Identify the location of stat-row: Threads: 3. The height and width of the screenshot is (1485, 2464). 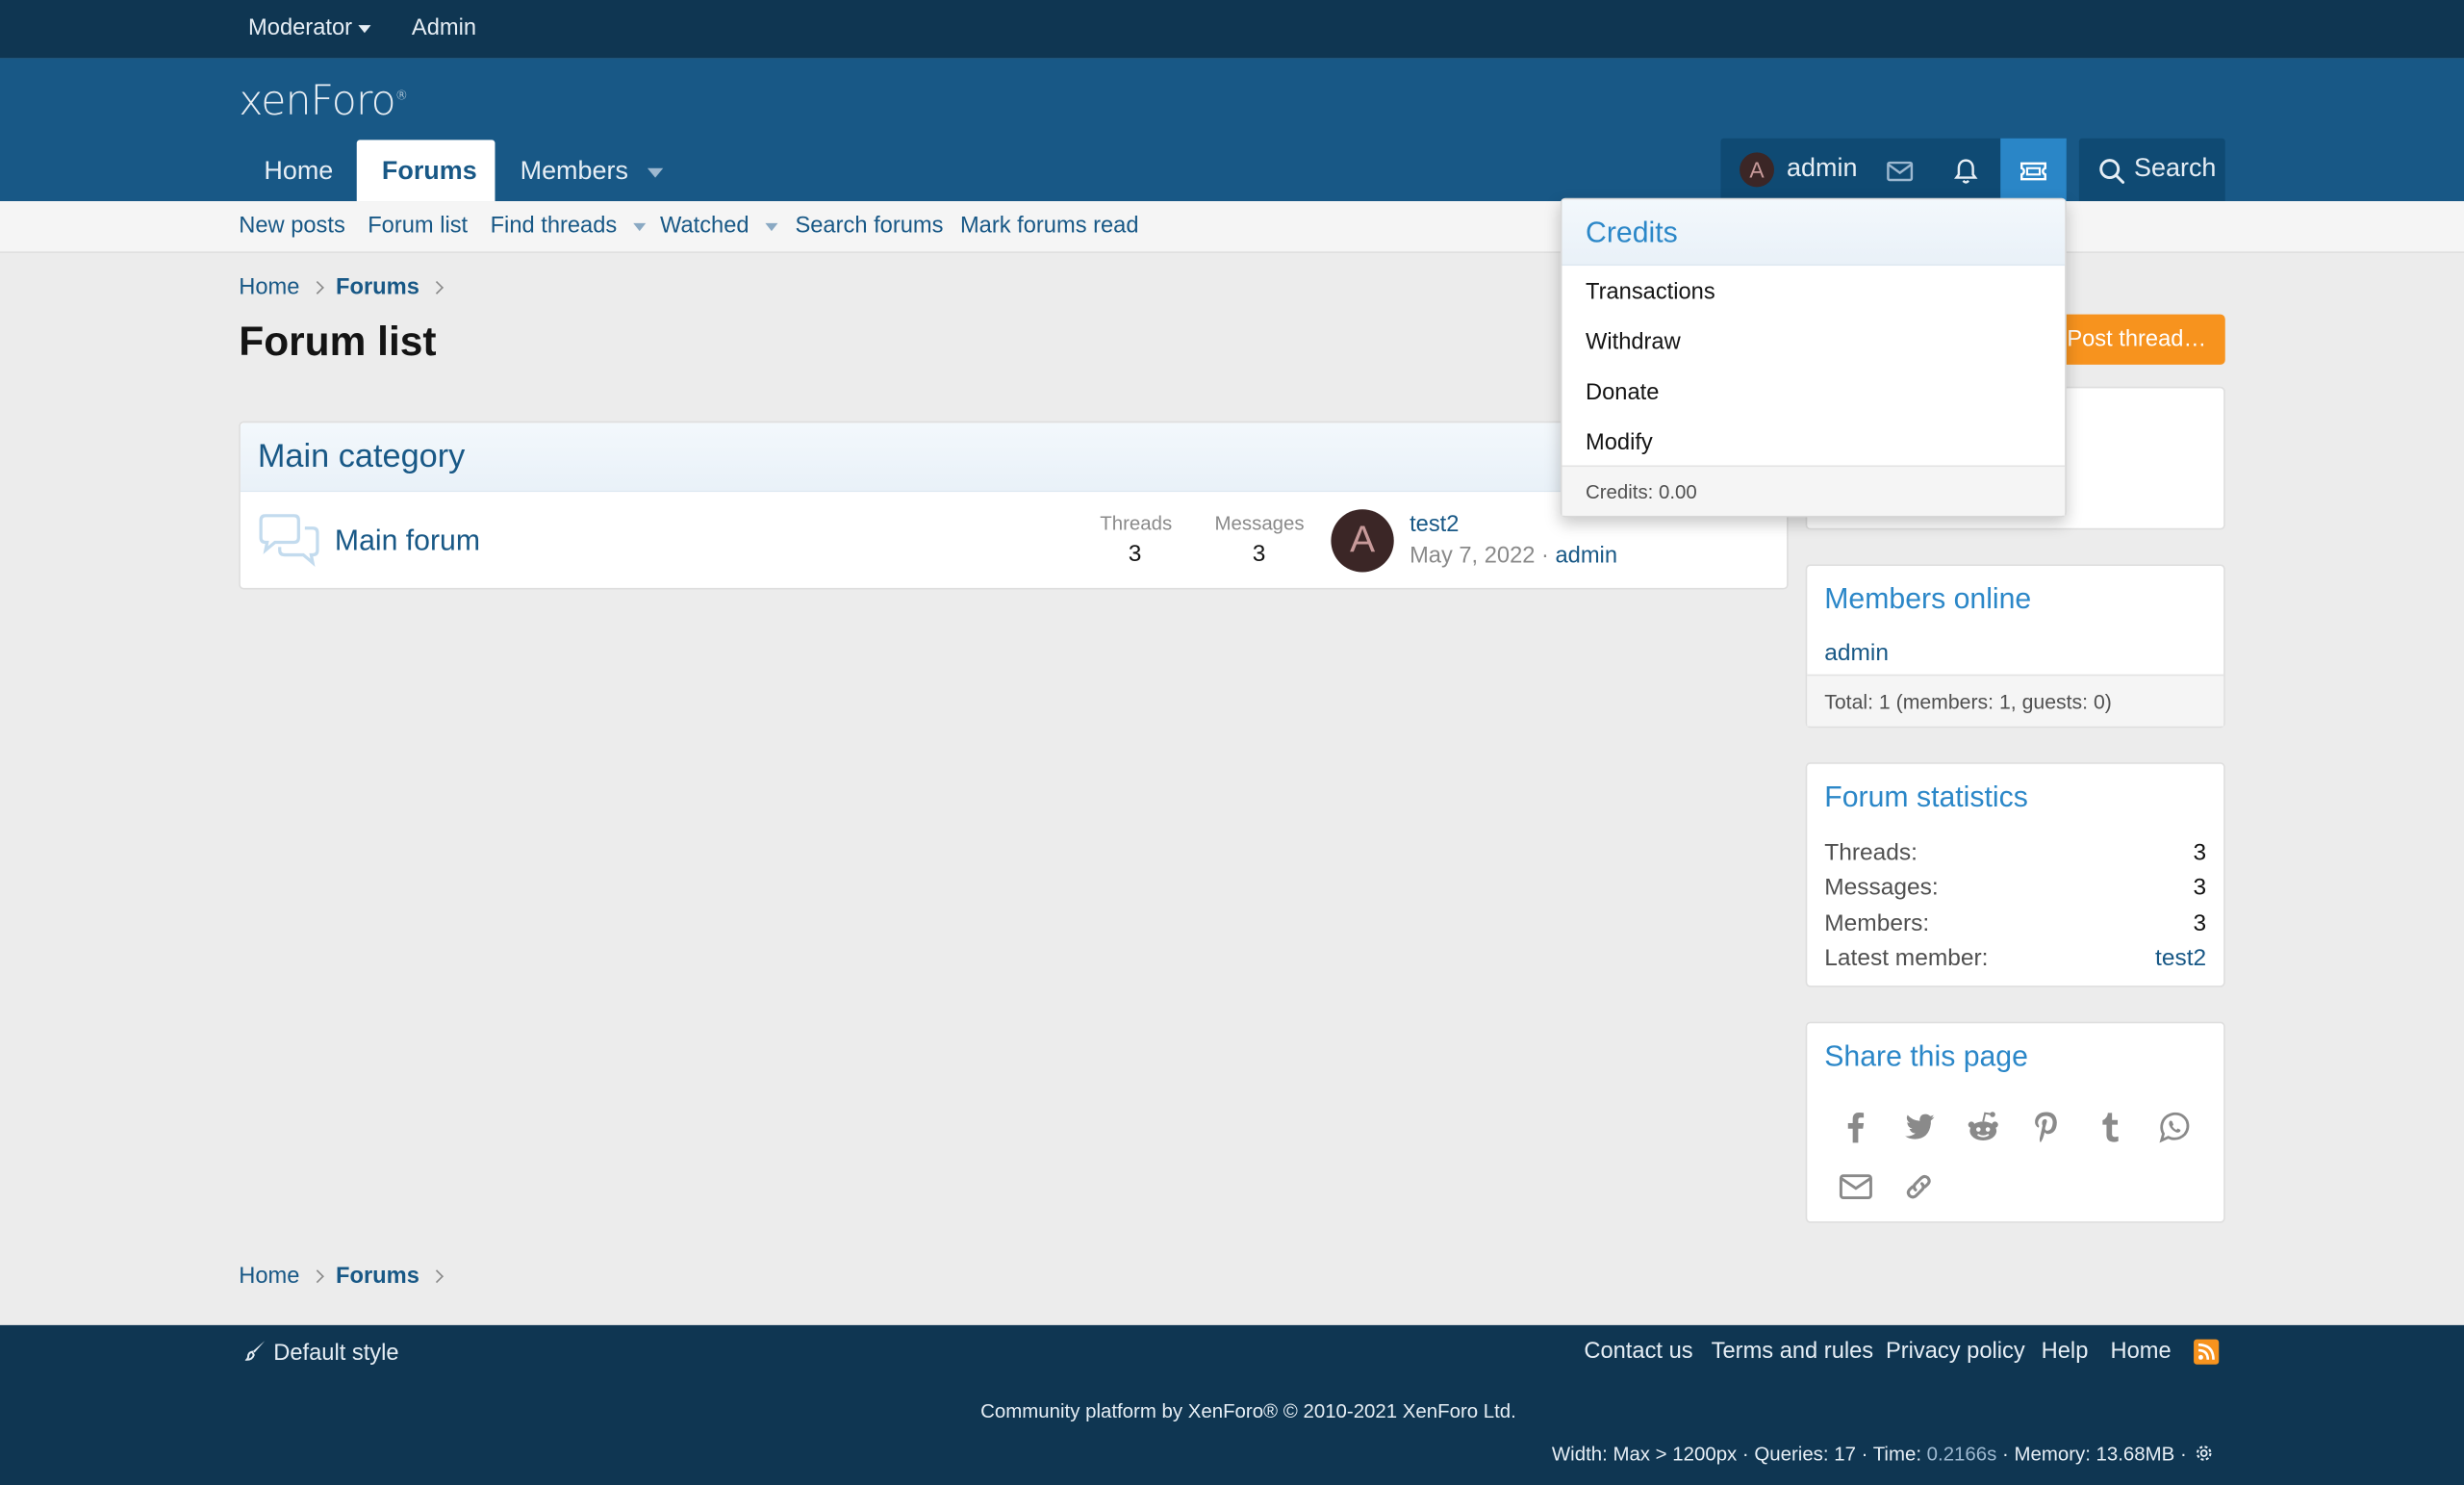
(2016, 852).